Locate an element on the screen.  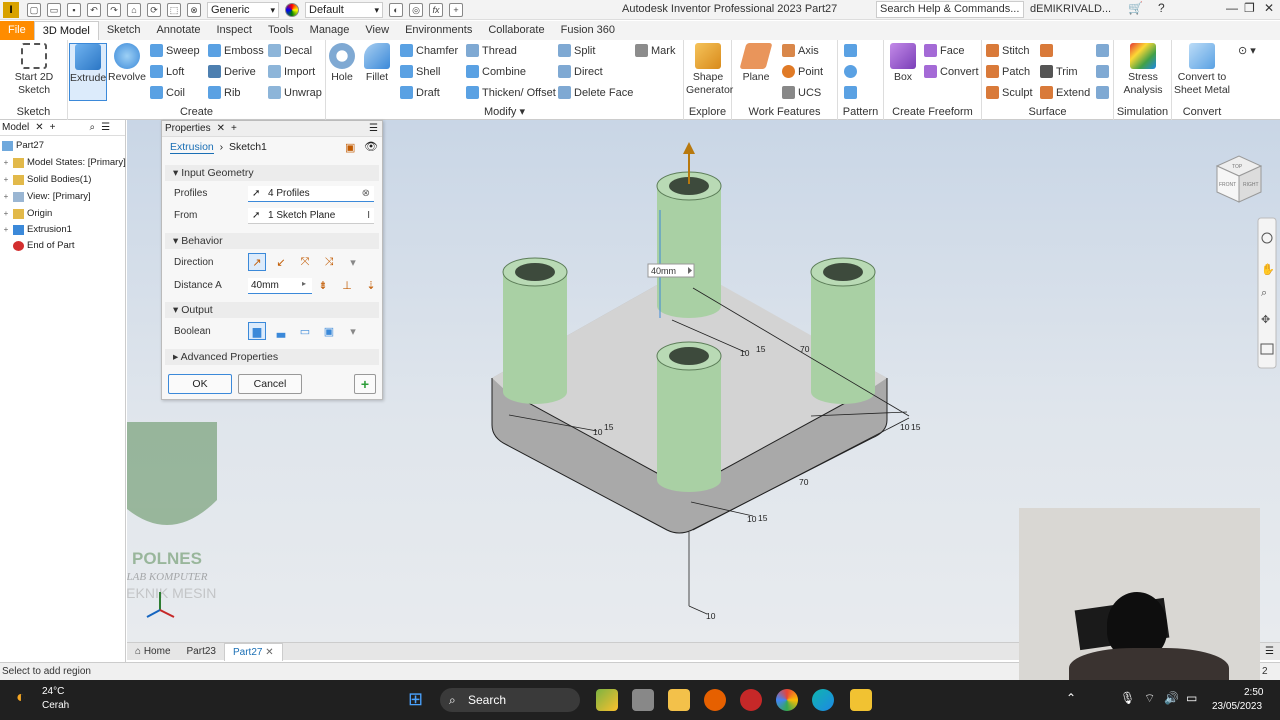
trim-button: Trim is located at coordinates (1059, 71).